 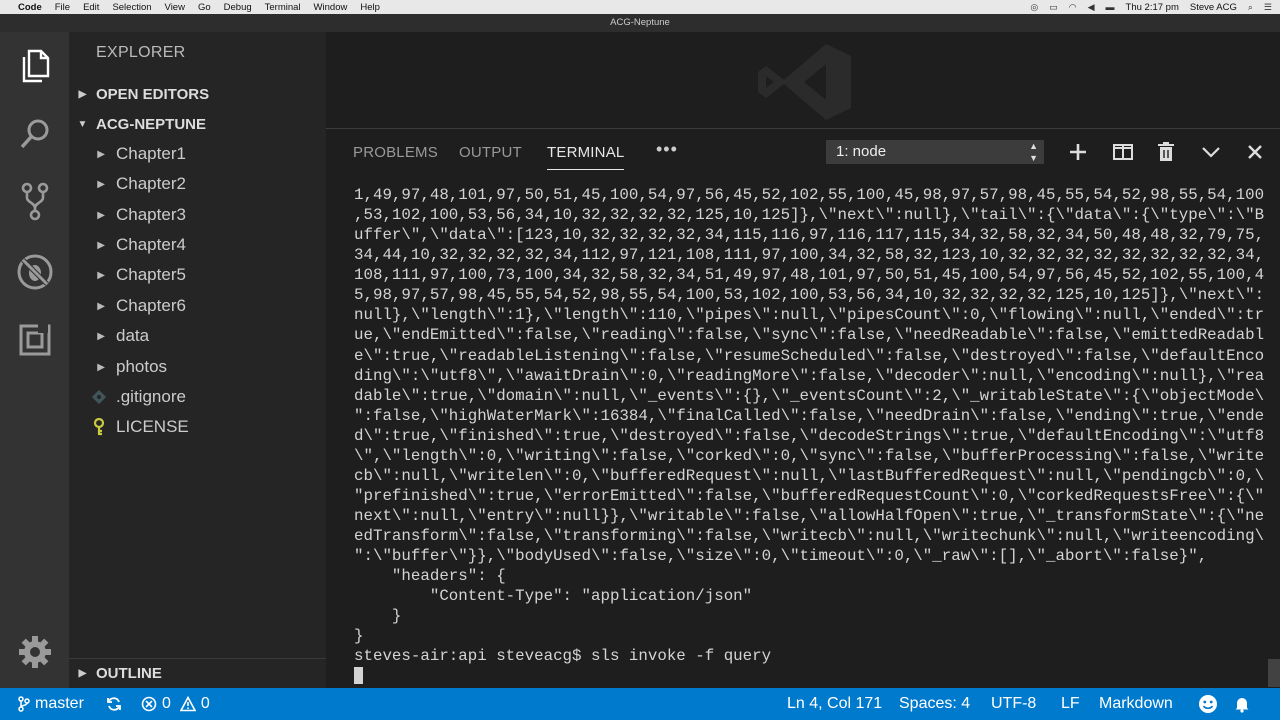 What do you see at coordinates (24, 704) in the screenshot?
I see `git-branch-icon` at bounding box center [24, 704].